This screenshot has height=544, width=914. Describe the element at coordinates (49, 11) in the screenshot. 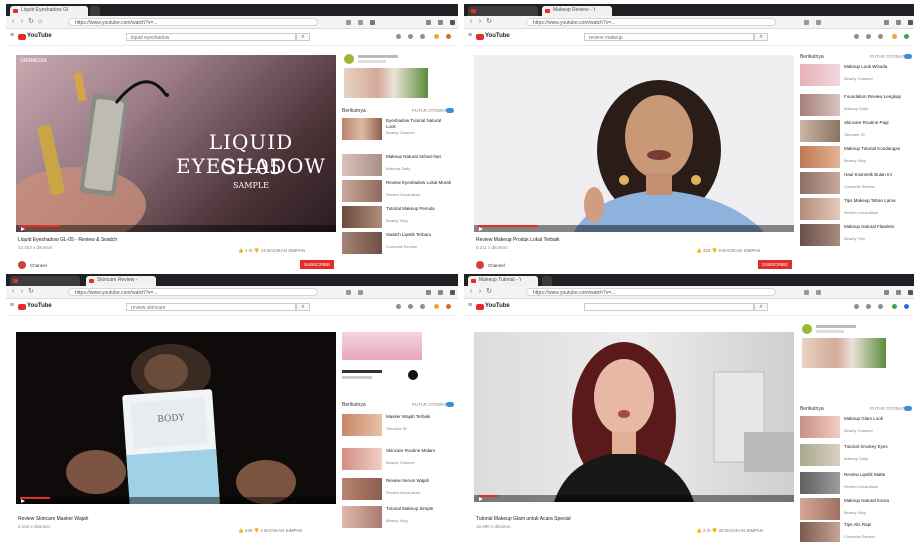

I see `browser-tab: Liquid Eyeshadow GL-05 - YouTube` at that location.